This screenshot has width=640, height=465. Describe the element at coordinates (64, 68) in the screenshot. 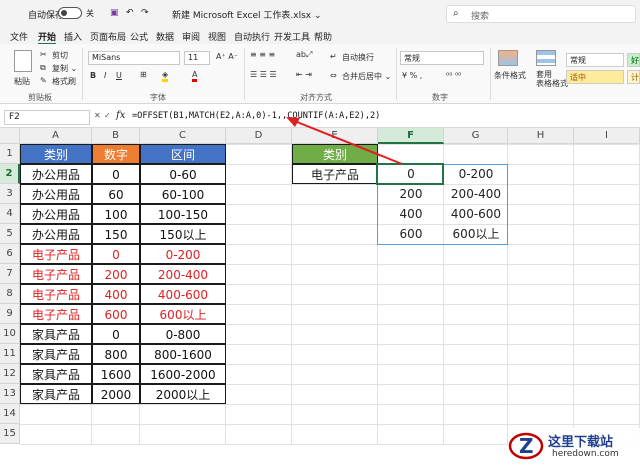

I see `copy-label: 复制 ⌄` at that location.